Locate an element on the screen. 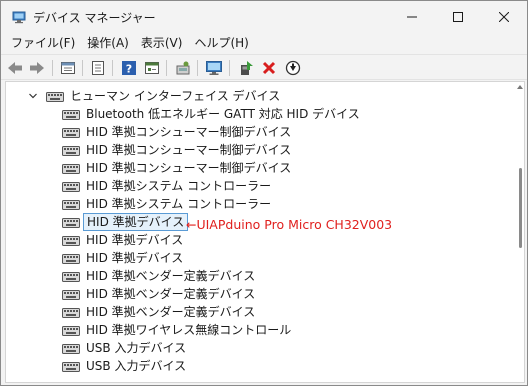 Image resolution: width=528 pixels, height=386 pixels. disable-button is located at coordinates (293, 68).